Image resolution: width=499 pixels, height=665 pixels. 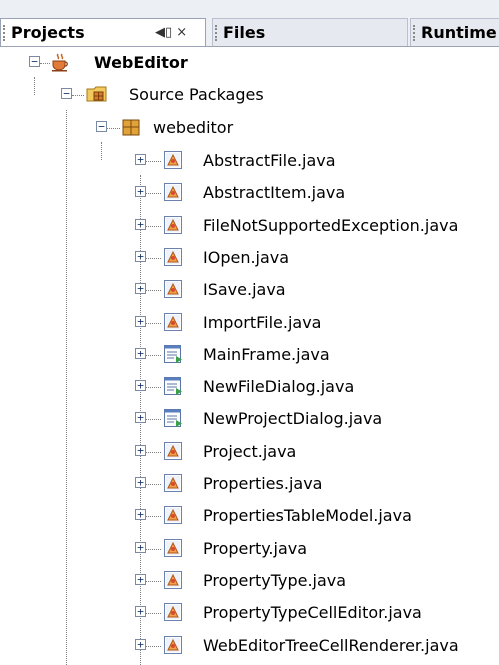 I want to click on tree-node-file: + WebEditorTreeCellRenderer.java, so click(x=249, y=646).